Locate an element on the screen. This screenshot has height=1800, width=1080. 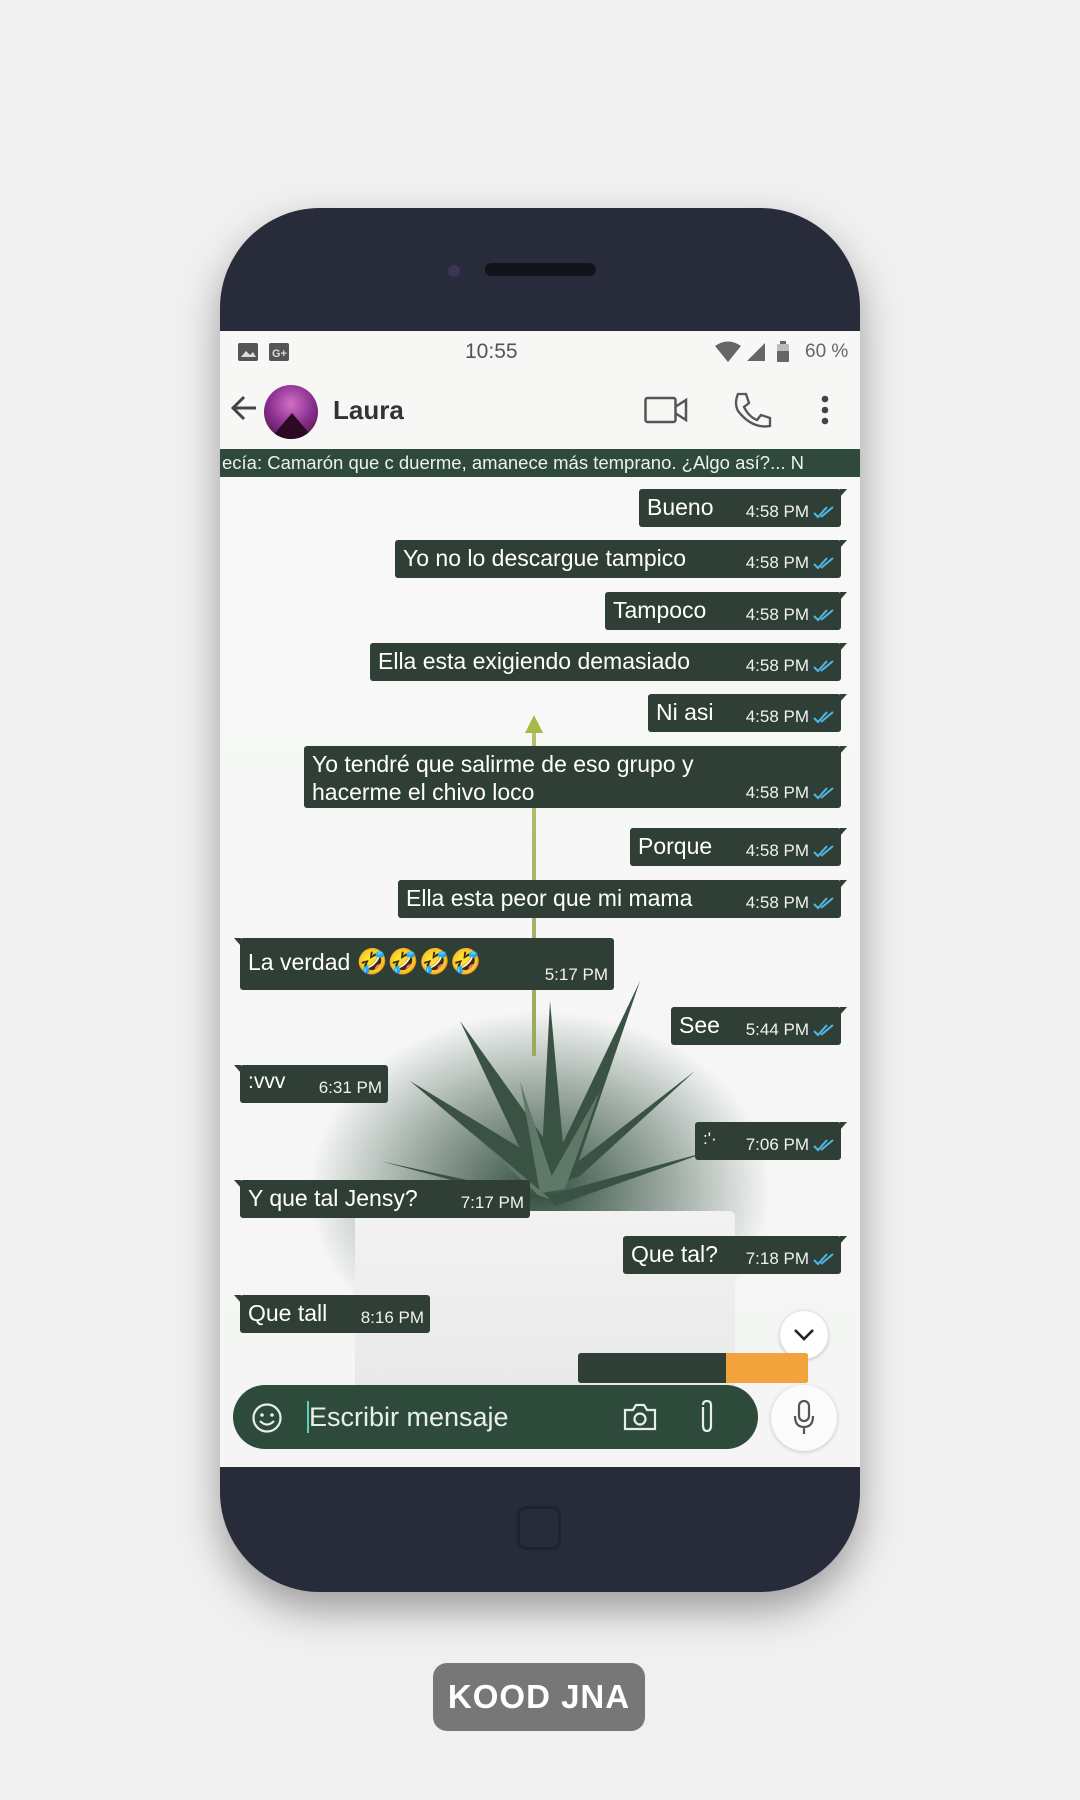
status-time: 10:55 is located at coordinates (491, 351).